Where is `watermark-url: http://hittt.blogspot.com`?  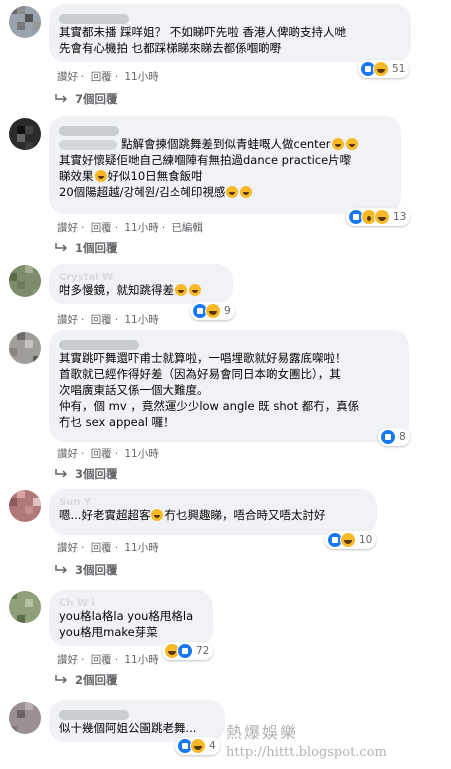 watermark-url: http://hittt.blogspot.com is located at coordinates (306, 752).